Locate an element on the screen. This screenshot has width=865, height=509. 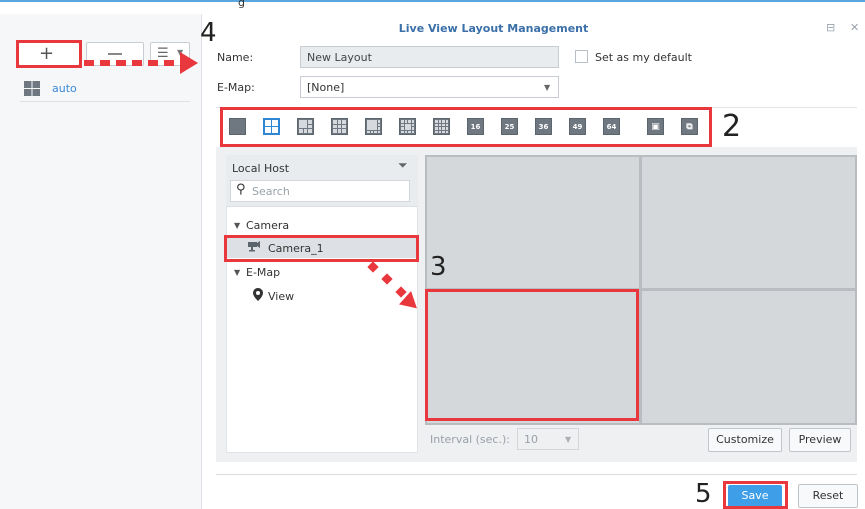
highlight-save-button is located at coordinates (755, 495).